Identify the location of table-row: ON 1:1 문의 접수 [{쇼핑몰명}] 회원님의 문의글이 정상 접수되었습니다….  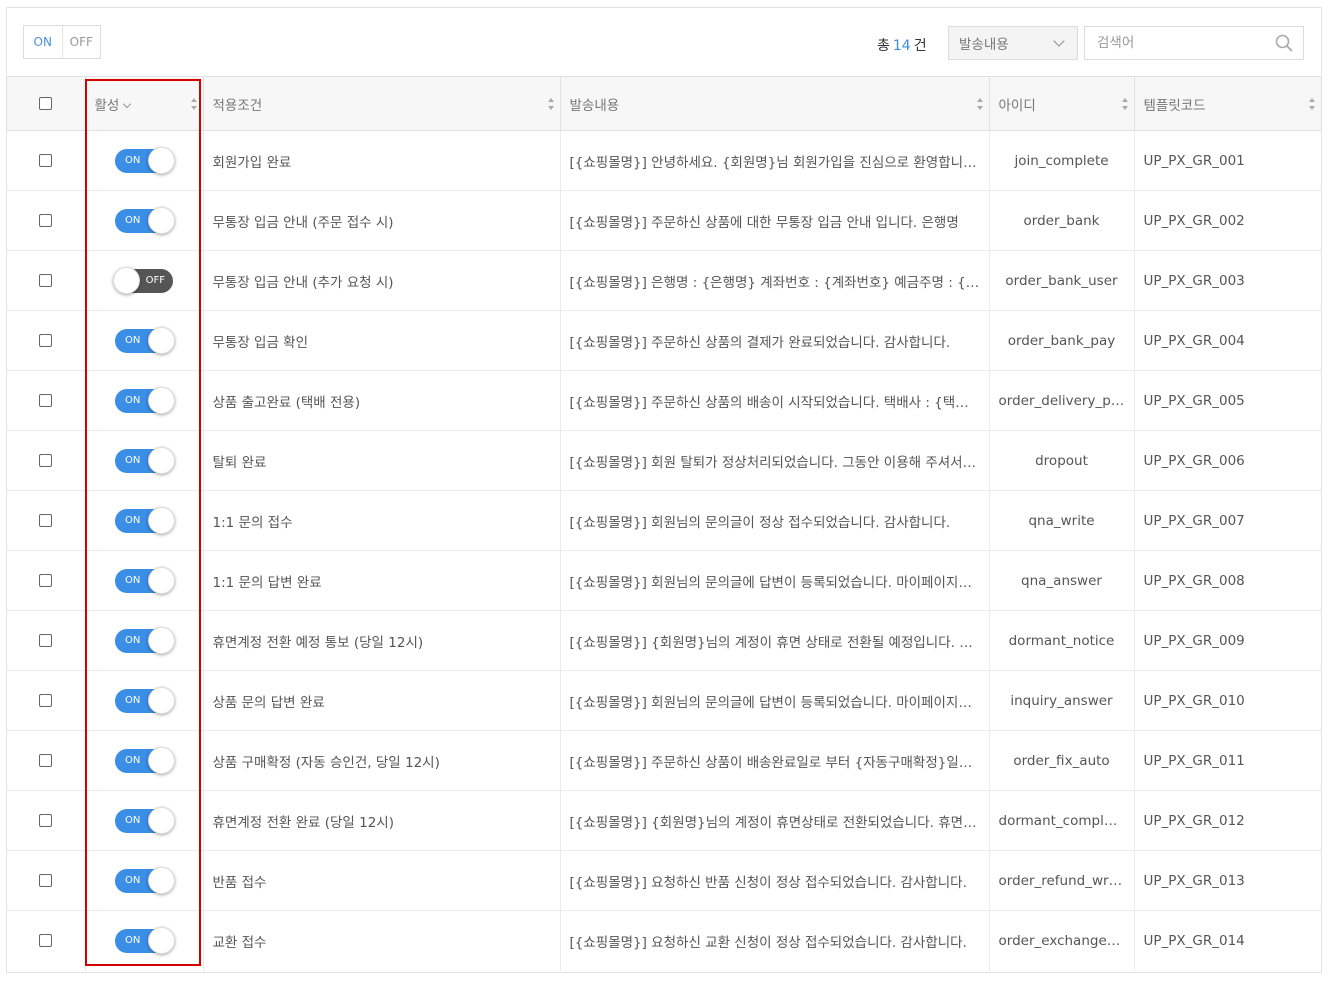
(664, 520).